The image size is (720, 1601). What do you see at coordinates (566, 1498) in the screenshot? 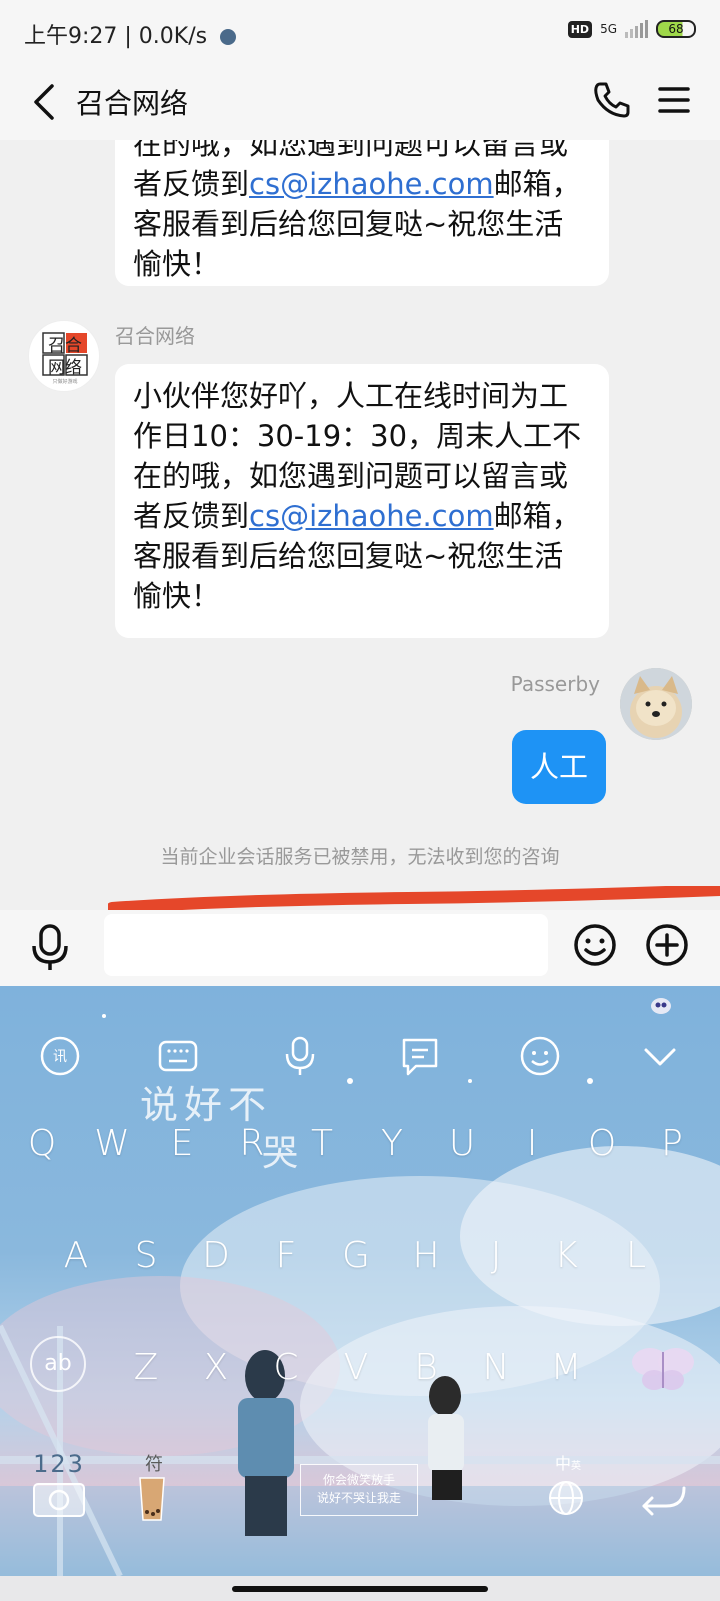
I see `globe-icon` at bounding box center [566, 1498].